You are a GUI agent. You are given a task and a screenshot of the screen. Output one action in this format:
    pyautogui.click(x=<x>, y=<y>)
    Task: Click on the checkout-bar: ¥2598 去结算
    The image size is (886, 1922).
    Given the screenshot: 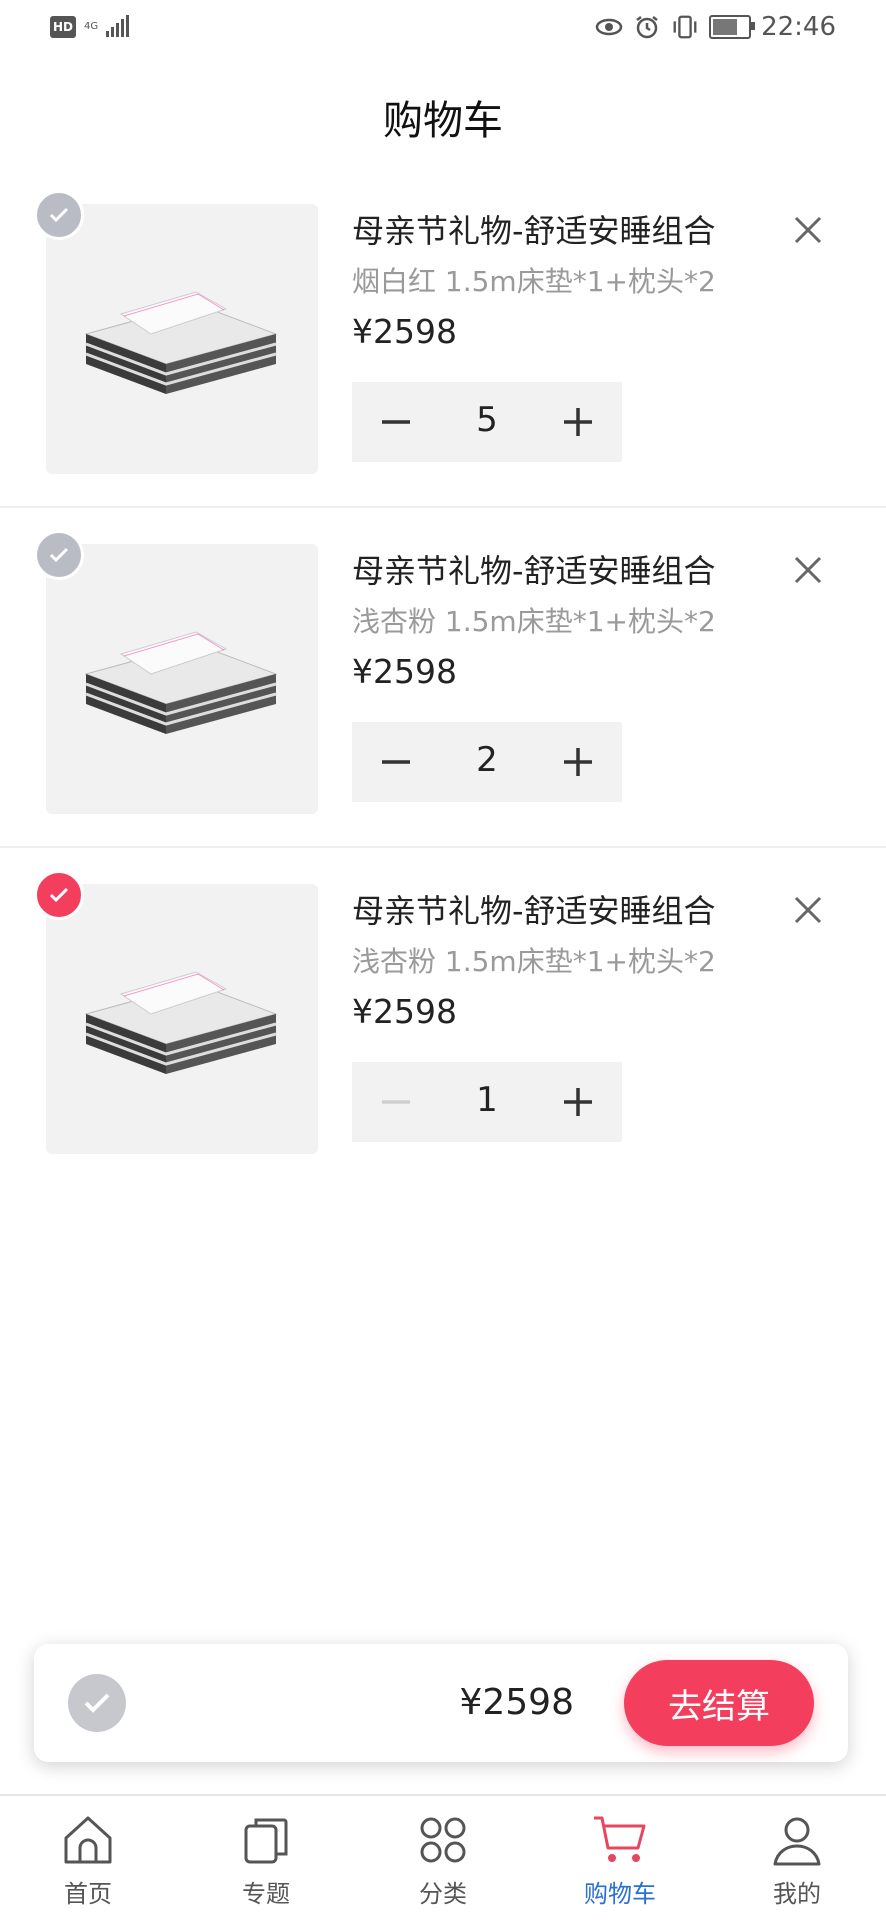 What is the action you would take?
    pyautogui.click(x=441, y=1703)
    